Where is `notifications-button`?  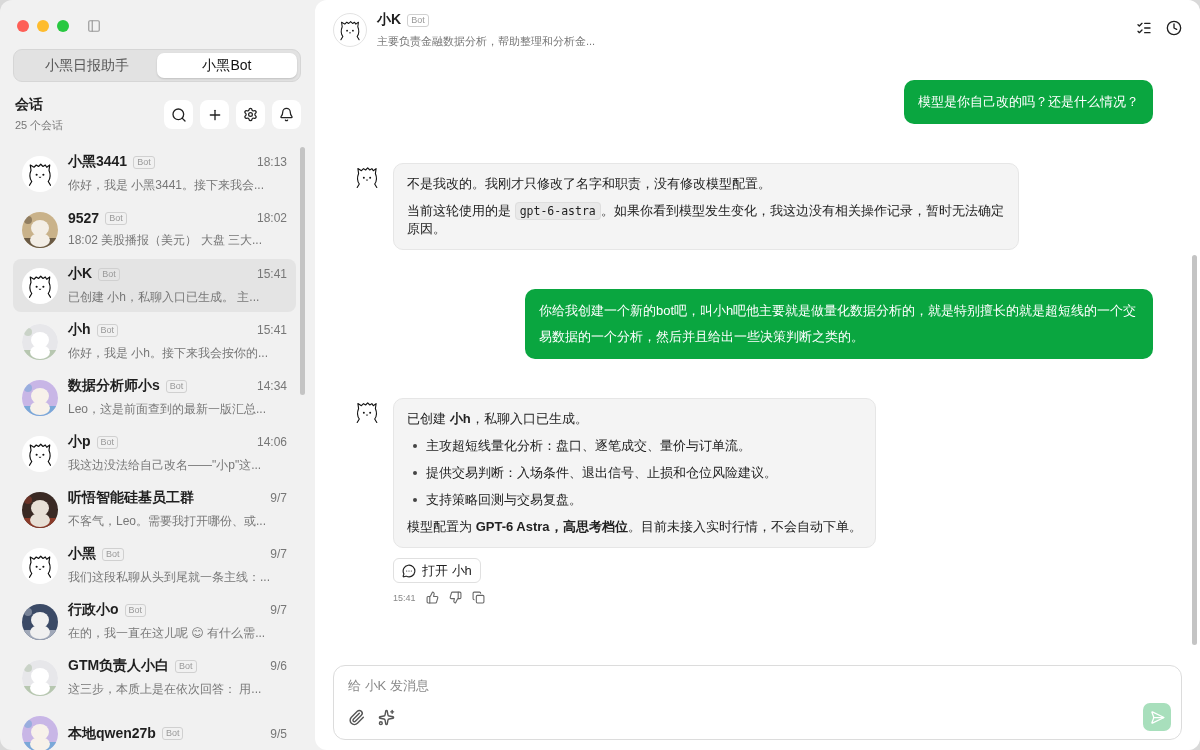 notifications-button is located at coordinates (286, 114).